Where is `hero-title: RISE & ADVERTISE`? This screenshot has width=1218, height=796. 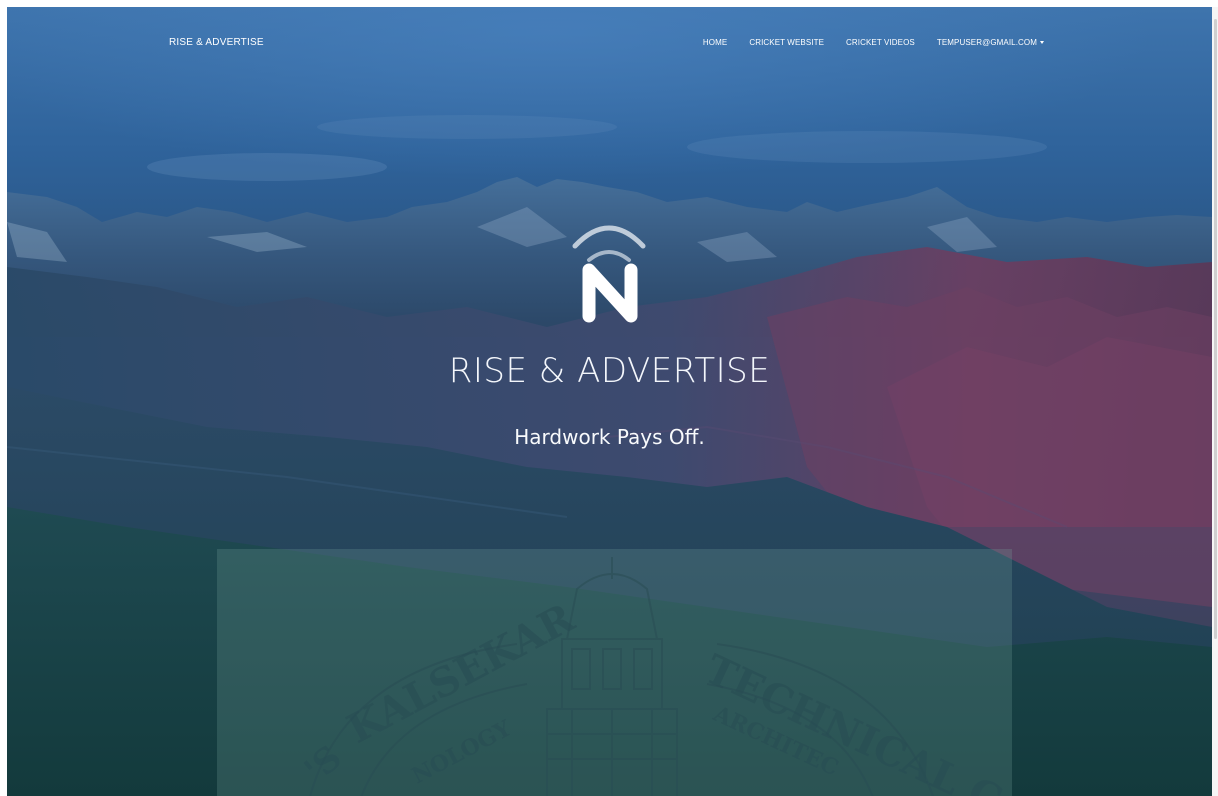 hero-title: RISE & ADVERTISE is located at coordinates (609, 371).